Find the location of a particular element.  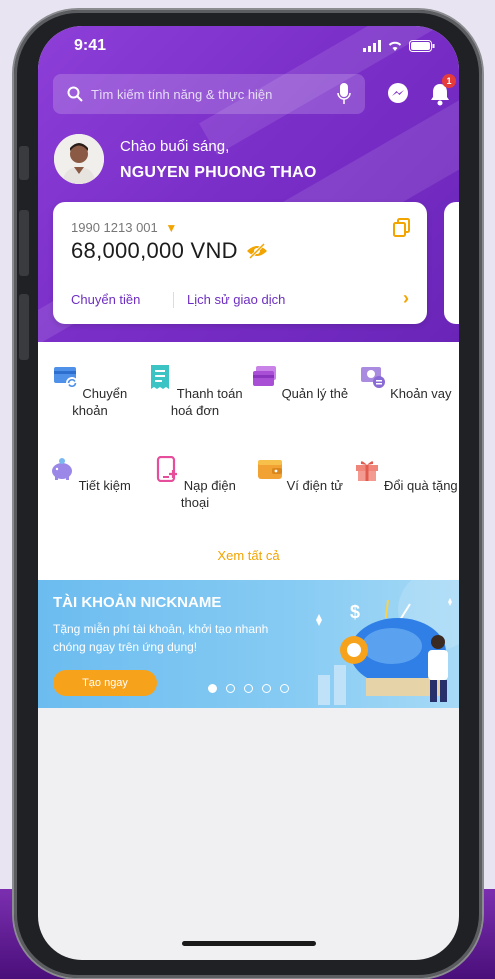

menu-item-phone-topup: Nạp điện thoại is located at coordinates (195, 483).